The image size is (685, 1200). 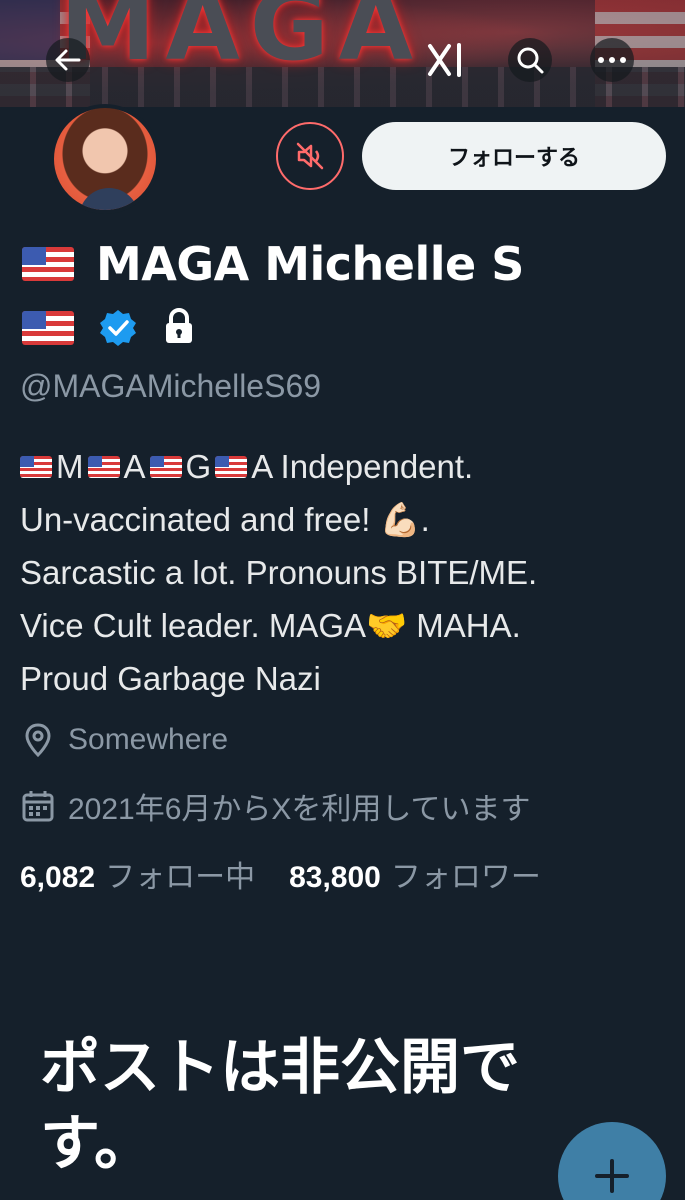 I want to click on location-pin-icon, so click(x=38, y=740).